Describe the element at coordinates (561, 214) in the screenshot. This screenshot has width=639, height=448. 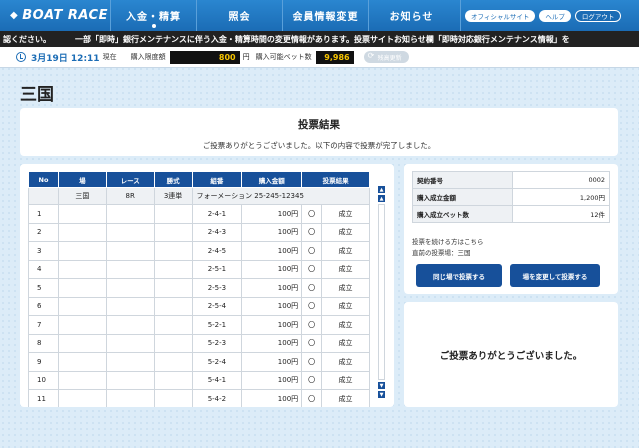
I see `bets-count-value: 12件` at that location.